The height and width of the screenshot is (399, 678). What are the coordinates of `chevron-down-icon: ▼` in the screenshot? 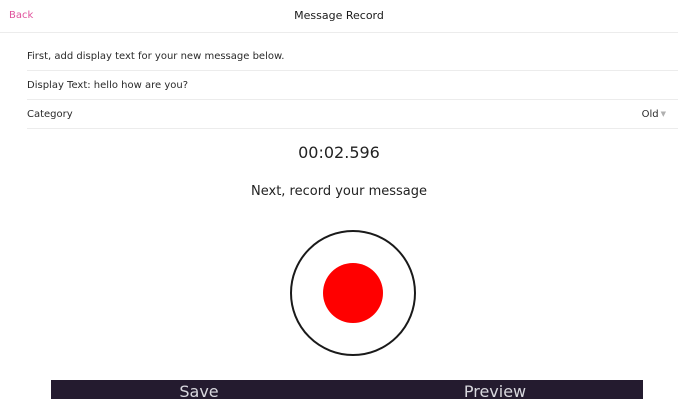 It's located at (663, 114).